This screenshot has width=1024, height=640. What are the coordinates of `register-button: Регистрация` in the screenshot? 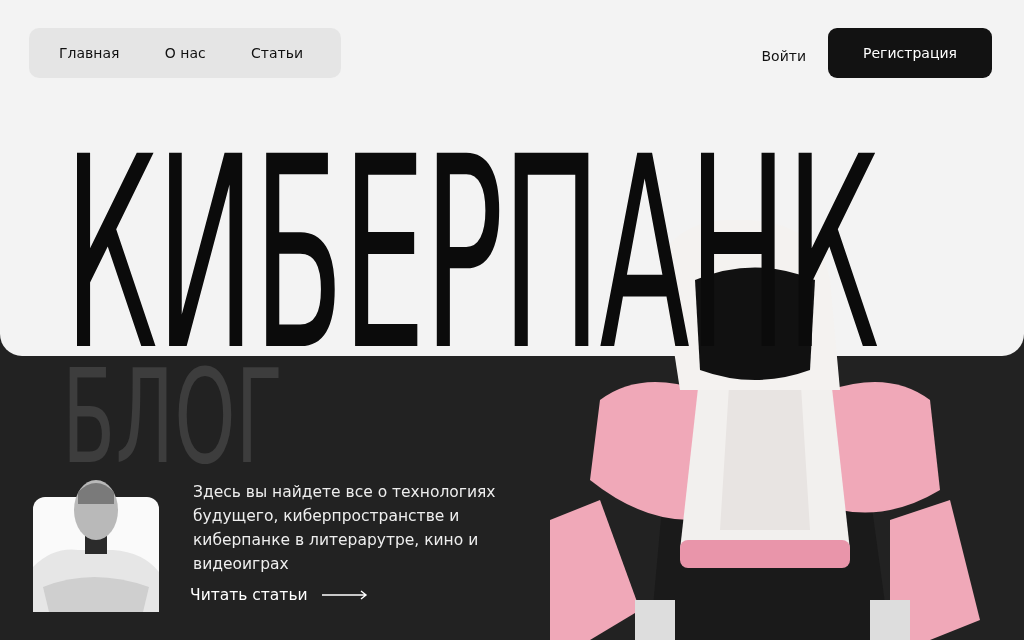 It's located at (910, 53).